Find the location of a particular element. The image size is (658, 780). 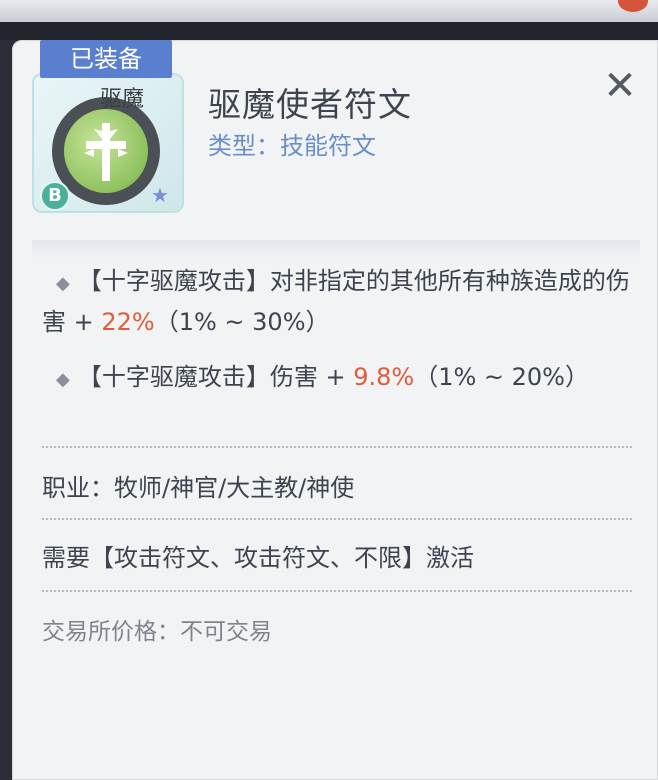

price-line: 交易所价格：不可交易 is located at coordinates (157, 632).